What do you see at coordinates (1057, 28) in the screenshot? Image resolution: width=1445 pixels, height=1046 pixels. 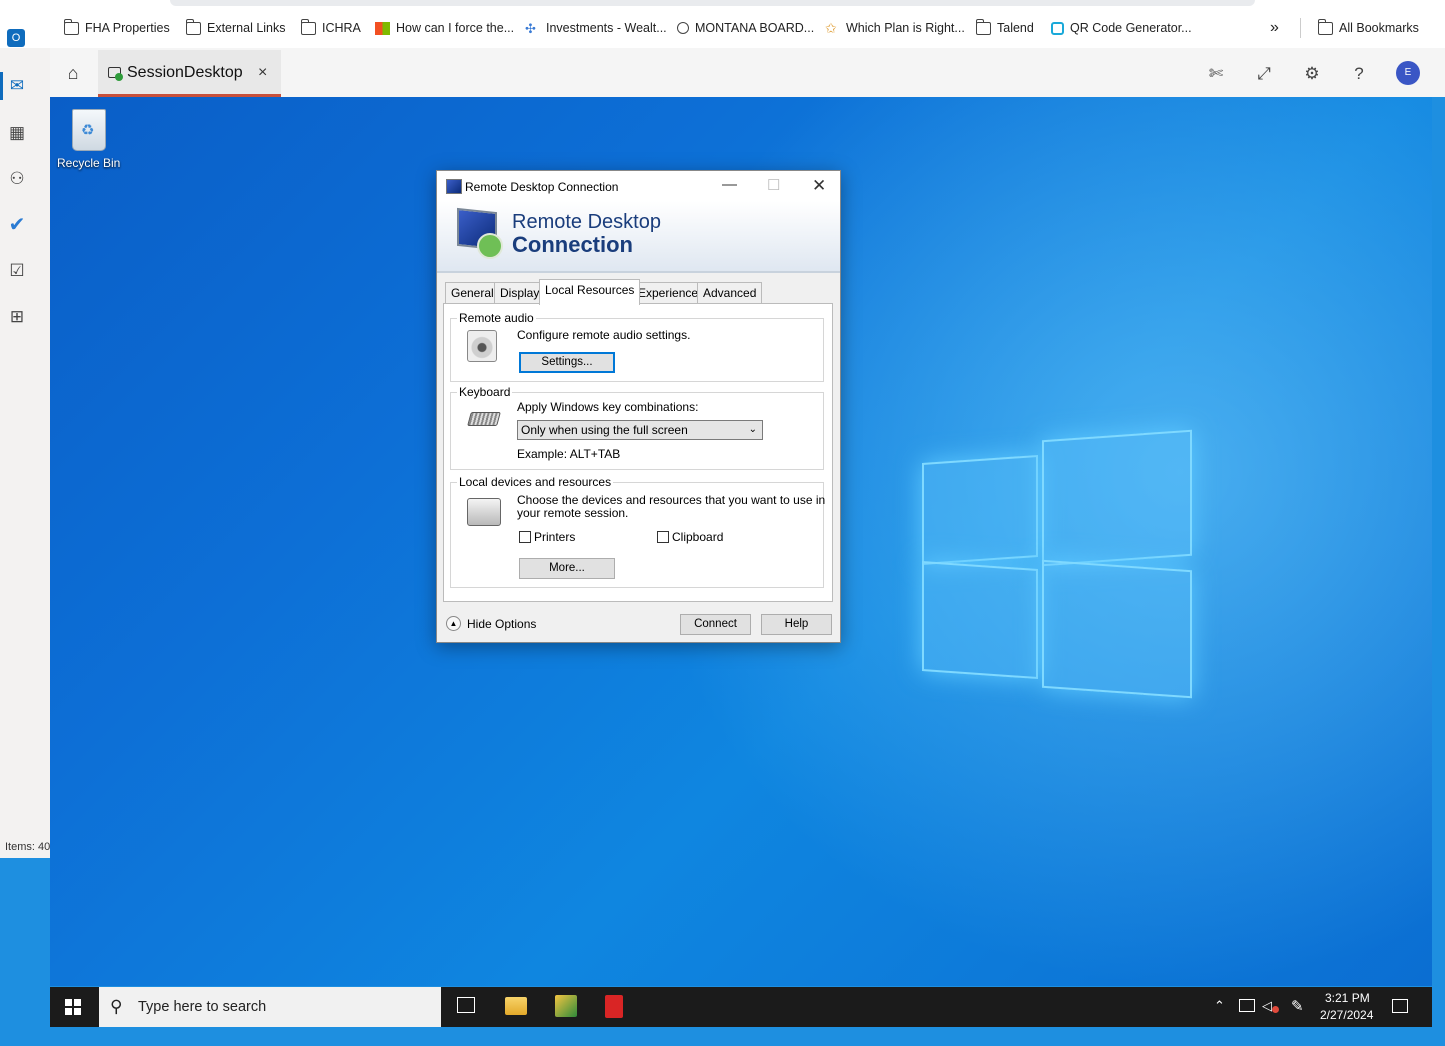 I see `qr-code-icon` at bounding box center [1057, 28].